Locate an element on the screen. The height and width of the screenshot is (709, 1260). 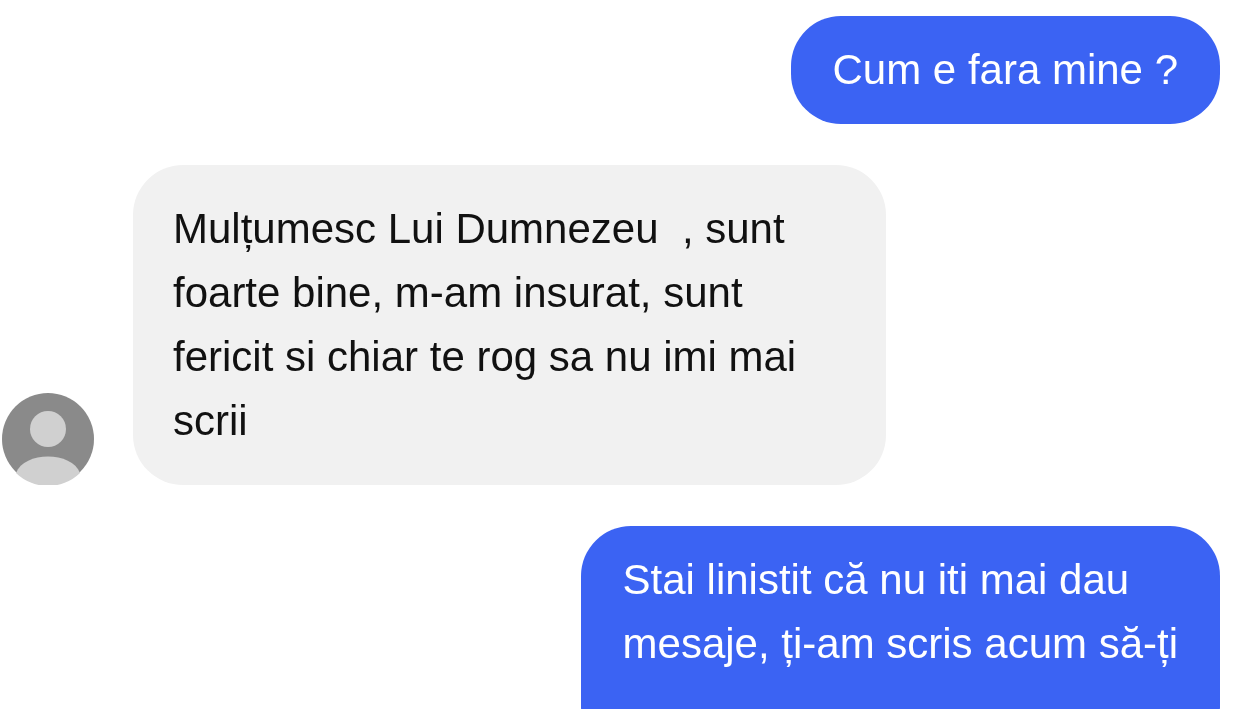
sent-message-bubble: Cum e fara mine ? is located at coordinates (1005, 70).